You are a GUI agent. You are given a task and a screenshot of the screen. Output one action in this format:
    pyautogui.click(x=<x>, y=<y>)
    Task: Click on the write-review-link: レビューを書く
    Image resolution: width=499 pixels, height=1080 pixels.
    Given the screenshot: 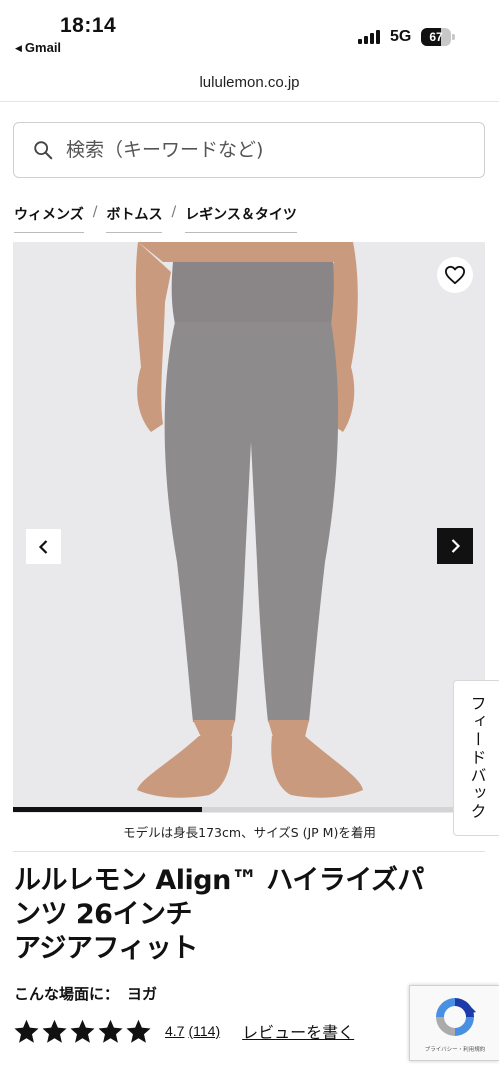 What is the action you would take?
    pyautogui.click(x=298, y=1031)
    